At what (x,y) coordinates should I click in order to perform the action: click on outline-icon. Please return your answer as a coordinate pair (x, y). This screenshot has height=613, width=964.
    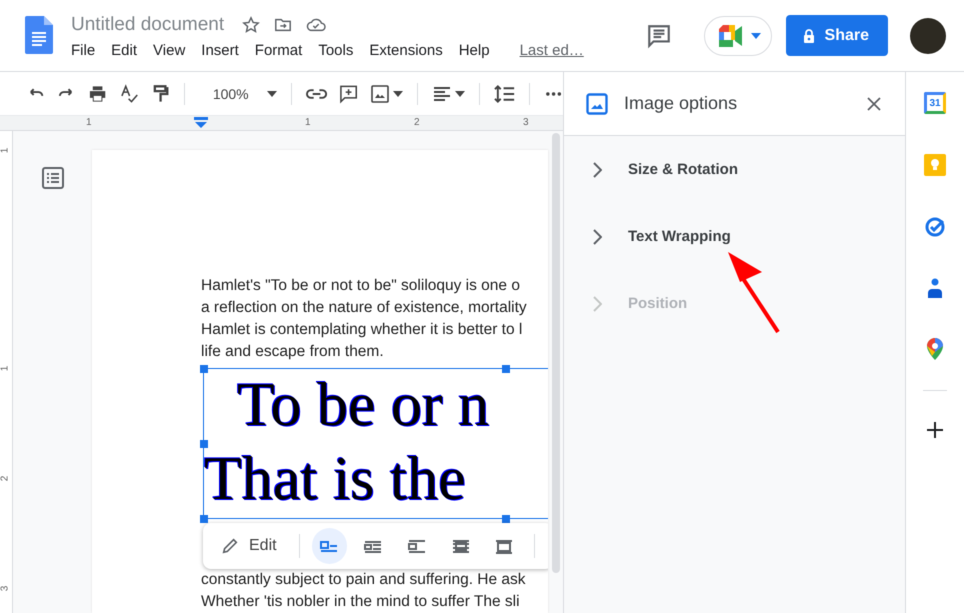
    Looking at the image, I should click on (53, 178).